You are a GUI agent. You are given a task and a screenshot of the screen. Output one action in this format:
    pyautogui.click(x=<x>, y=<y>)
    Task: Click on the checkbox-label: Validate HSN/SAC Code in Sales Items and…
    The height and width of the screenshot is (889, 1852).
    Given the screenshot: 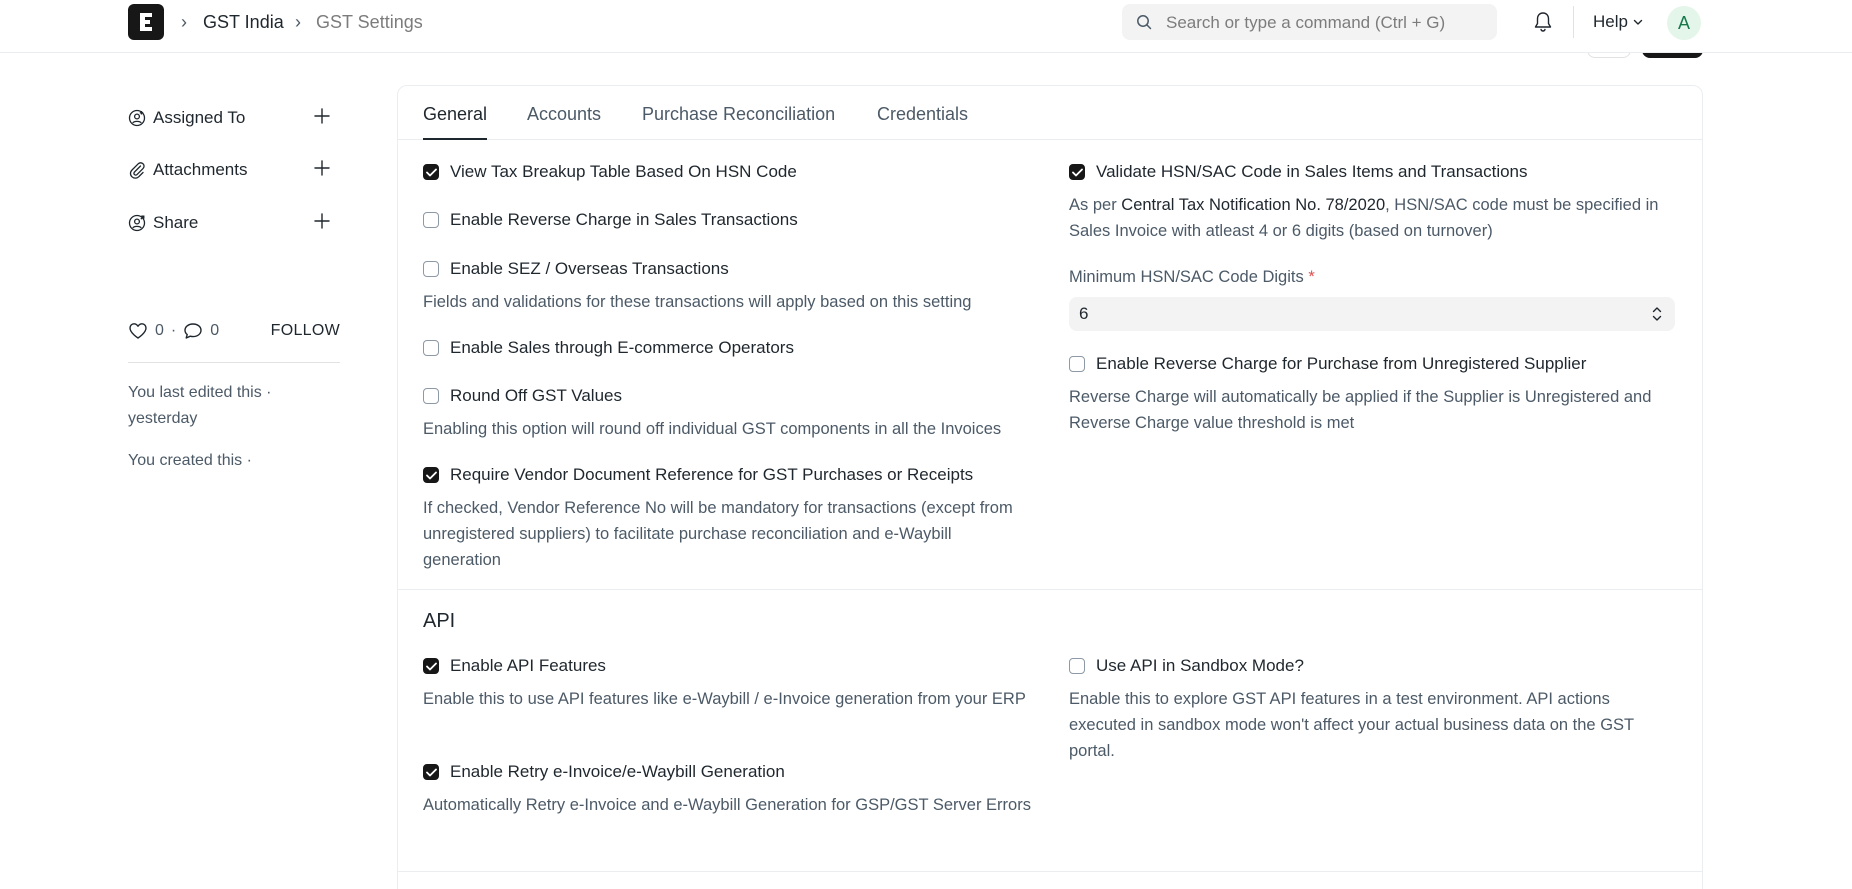 What is the action you would take?
    pyautogui.click(x=1312, y=171)
    